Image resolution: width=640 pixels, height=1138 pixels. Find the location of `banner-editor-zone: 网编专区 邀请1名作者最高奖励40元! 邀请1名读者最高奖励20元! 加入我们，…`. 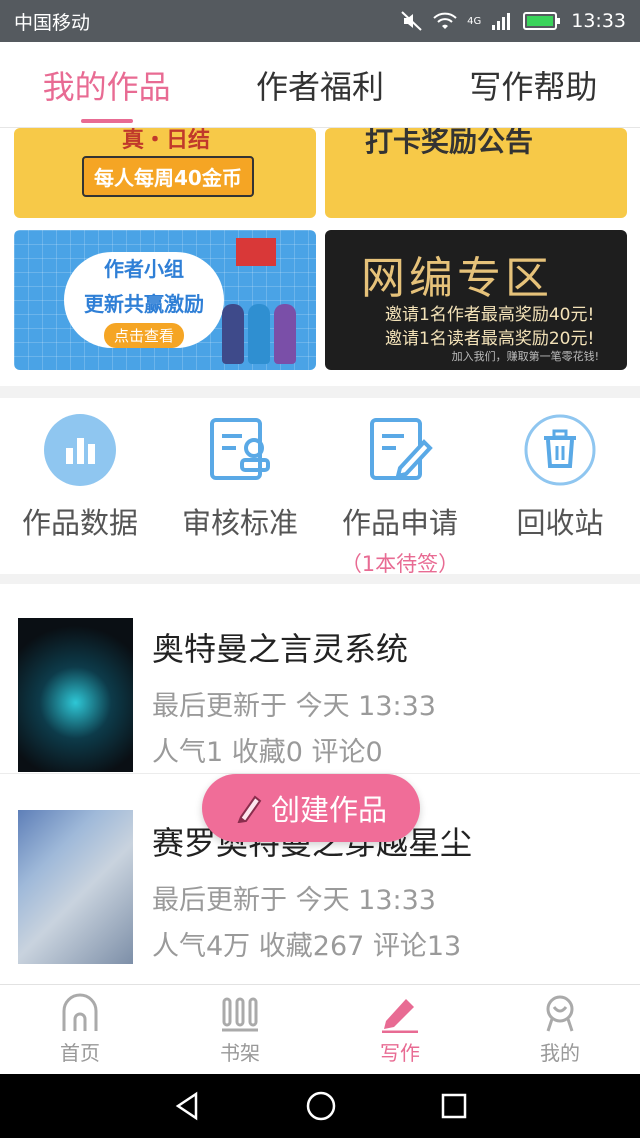

banner-editor-zone: 网编专区 邀请1名作者最高奖励40元! 邀请1名读者最高奖励20元! 加入我们，… is located at coordinates (476, 300).